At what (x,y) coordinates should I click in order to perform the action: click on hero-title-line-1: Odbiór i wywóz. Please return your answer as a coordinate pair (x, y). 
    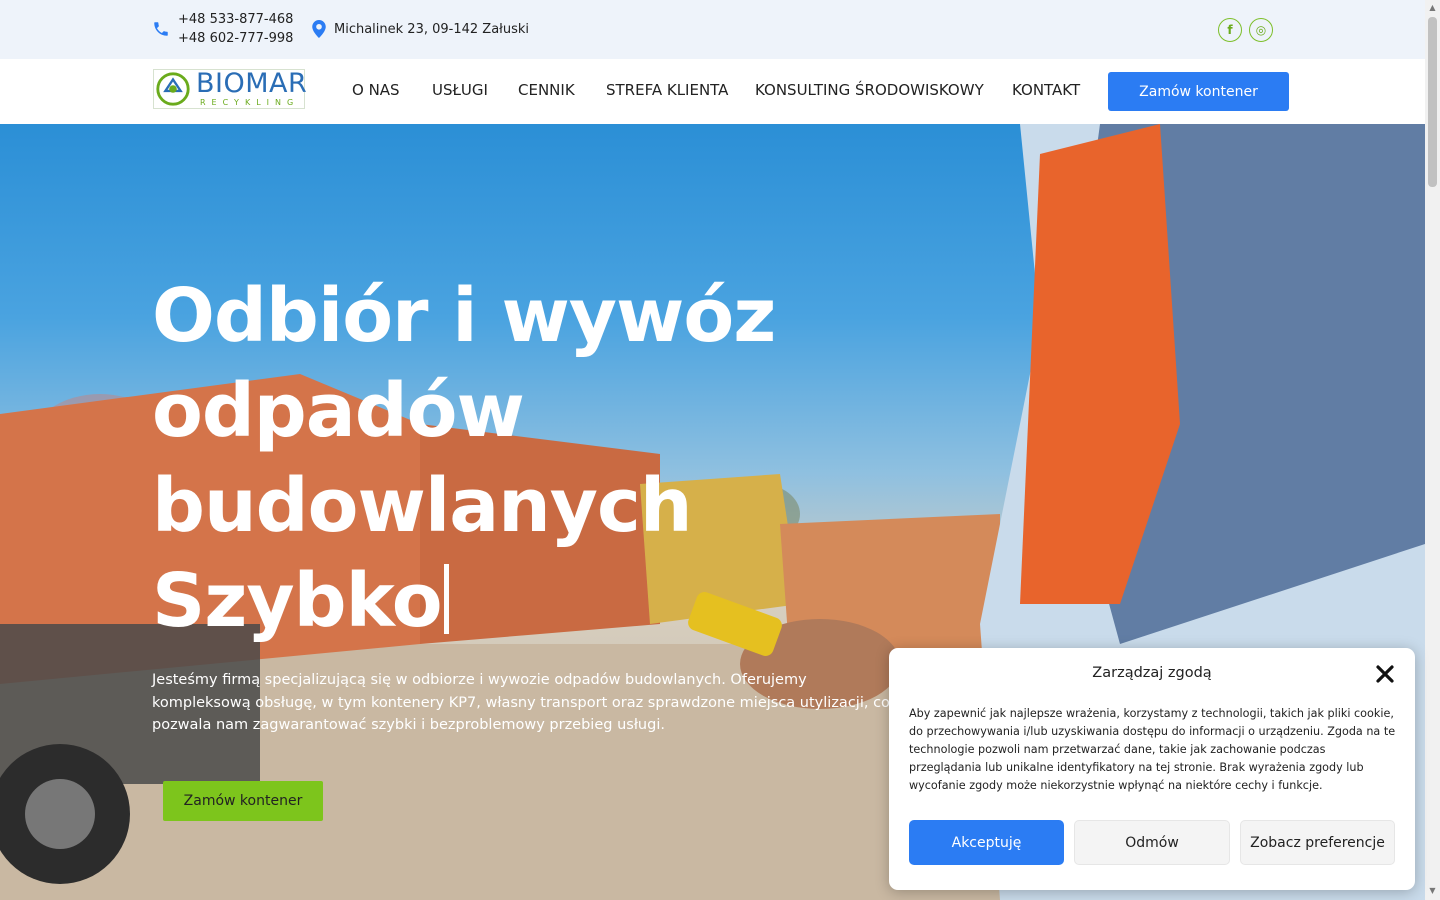
    Looking at the image, I should click on (464, 316).